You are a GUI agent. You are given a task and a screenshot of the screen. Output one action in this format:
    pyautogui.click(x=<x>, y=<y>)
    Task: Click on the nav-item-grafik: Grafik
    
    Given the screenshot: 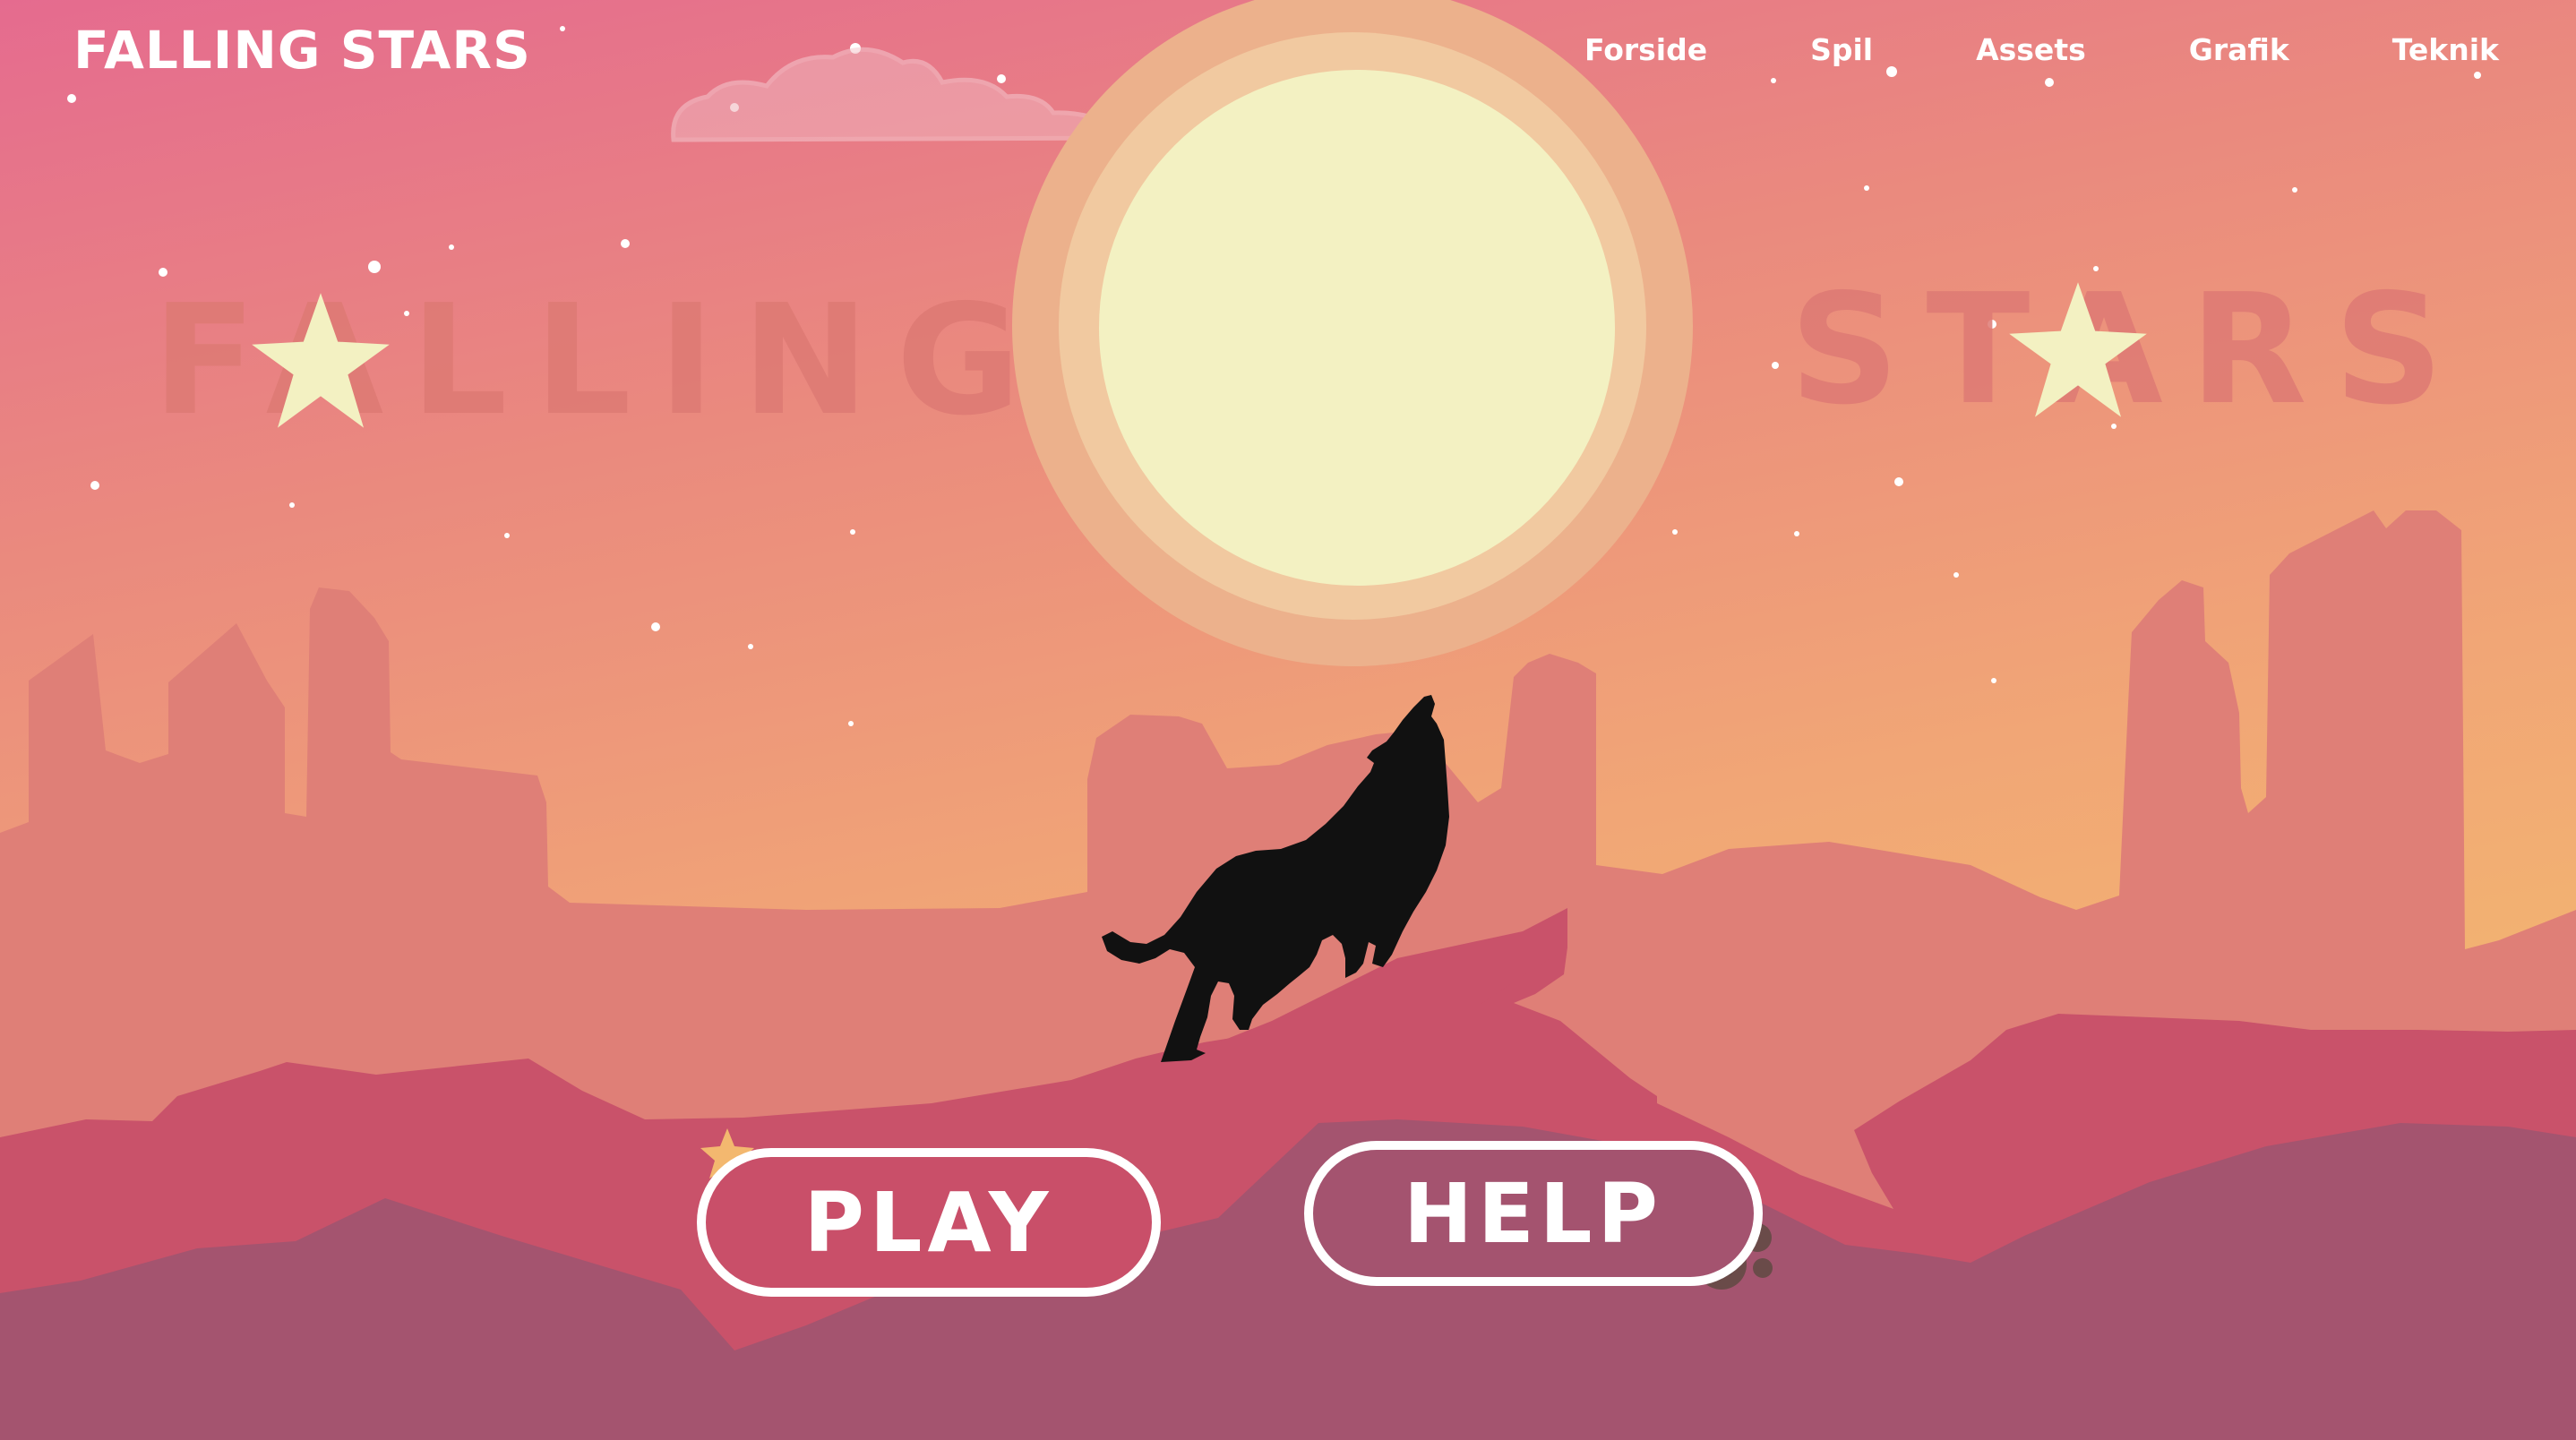 What is the action you would take?
    pyautogui.click(x=2239, y=49)
    